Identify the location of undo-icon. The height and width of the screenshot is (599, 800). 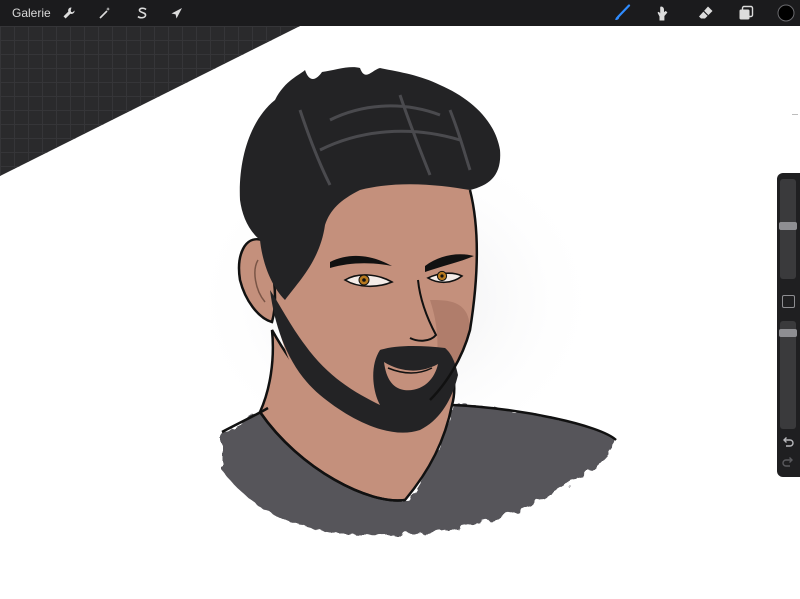
(788, 442).